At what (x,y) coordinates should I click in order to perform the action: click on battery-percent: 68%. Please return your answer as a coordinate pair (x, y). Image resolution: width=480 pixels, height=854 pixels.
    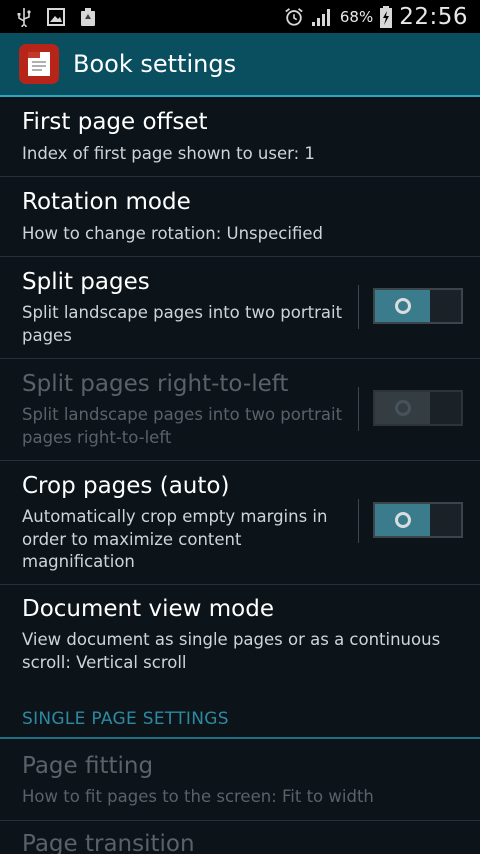
    Looking at the image, I should click on (356, 16).